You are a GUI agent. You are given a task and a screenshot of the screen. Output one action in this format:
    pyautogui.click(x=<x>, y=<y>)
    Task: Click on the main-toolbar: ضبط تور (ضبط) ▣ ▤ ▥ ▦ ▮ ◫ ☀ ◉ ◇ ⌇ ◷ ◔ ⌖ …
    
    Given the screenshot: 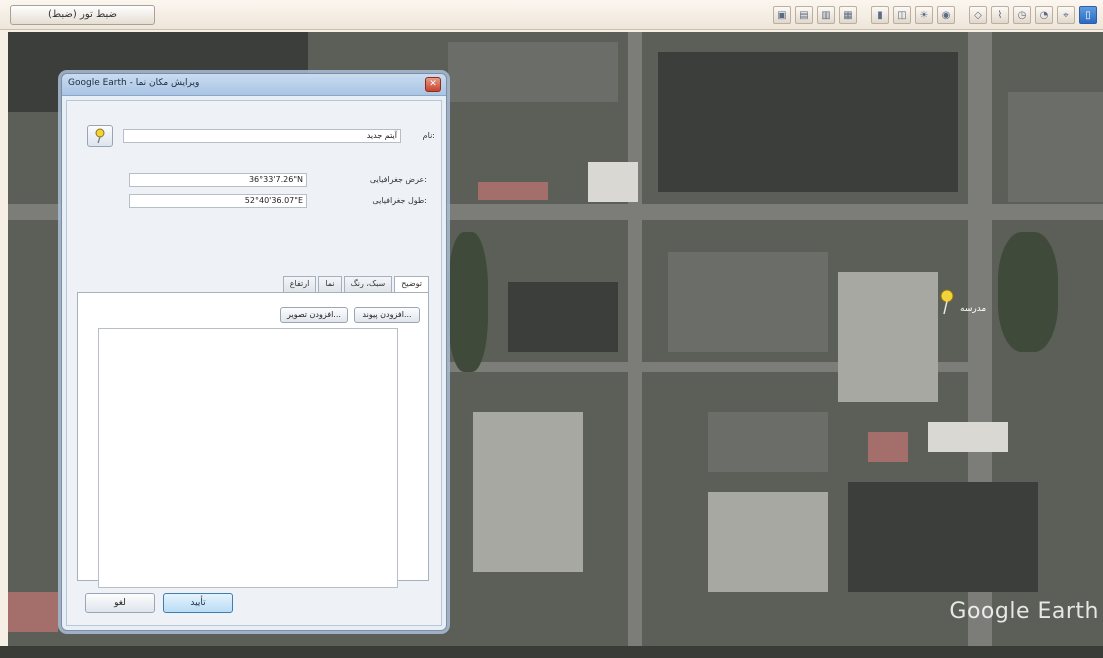 What is the action you would take?
    pyautogui.click(x=551, y=15)
    